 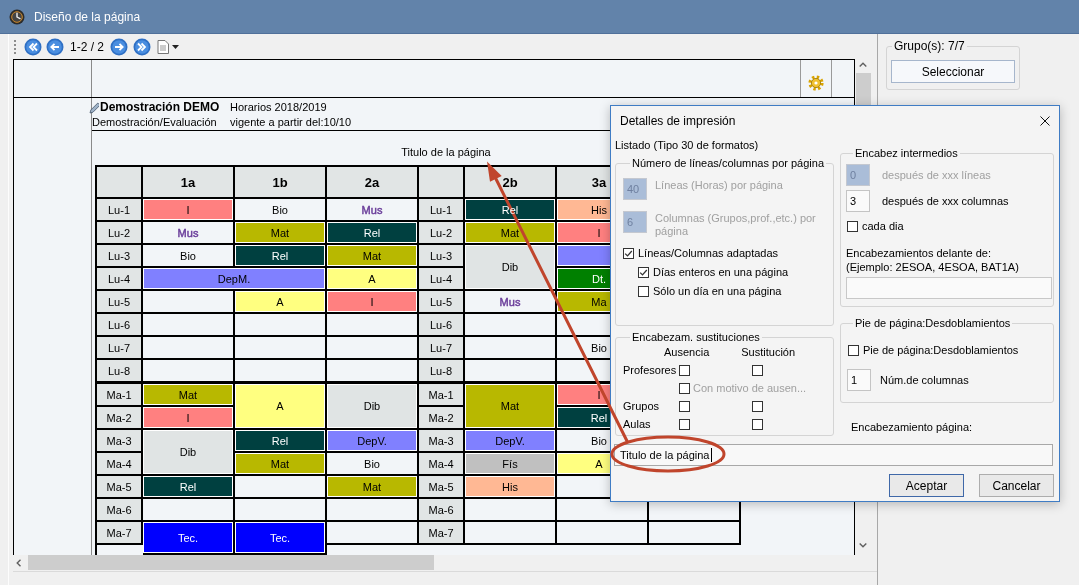 What do you see at coordinates (816, 83) in the screenshot?
I see `gear-icon` at bounding box center [816, 83].